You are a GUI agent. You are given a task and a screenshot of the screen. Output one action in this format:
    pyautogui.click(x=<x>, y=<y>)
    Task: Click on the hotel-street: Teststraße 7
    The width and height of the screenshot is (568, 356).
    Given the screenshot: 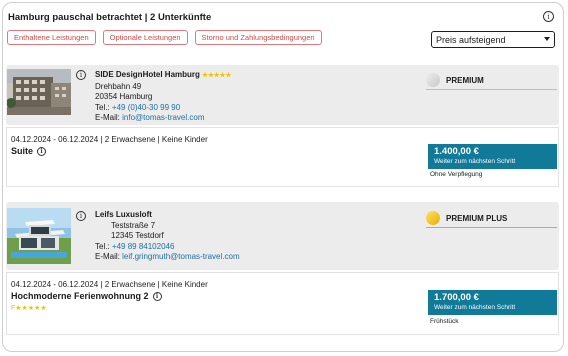 What is the action you would take?
    pyautogui.click(x=133, y=225)
    